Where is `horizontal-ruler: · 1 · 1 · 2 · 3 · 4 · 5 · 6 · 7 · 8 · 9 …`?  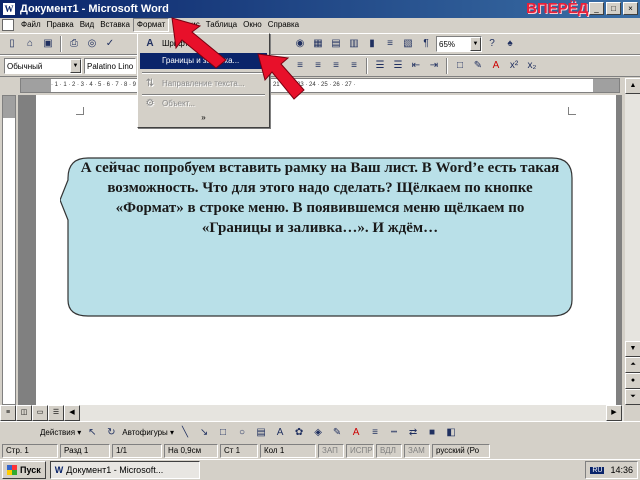
horizontal-ruler: · 1 · 1 · 2 · 3 · 4 · 5 · 6 · 7 · 8 · 9 … is located at coordinates (320, 85).